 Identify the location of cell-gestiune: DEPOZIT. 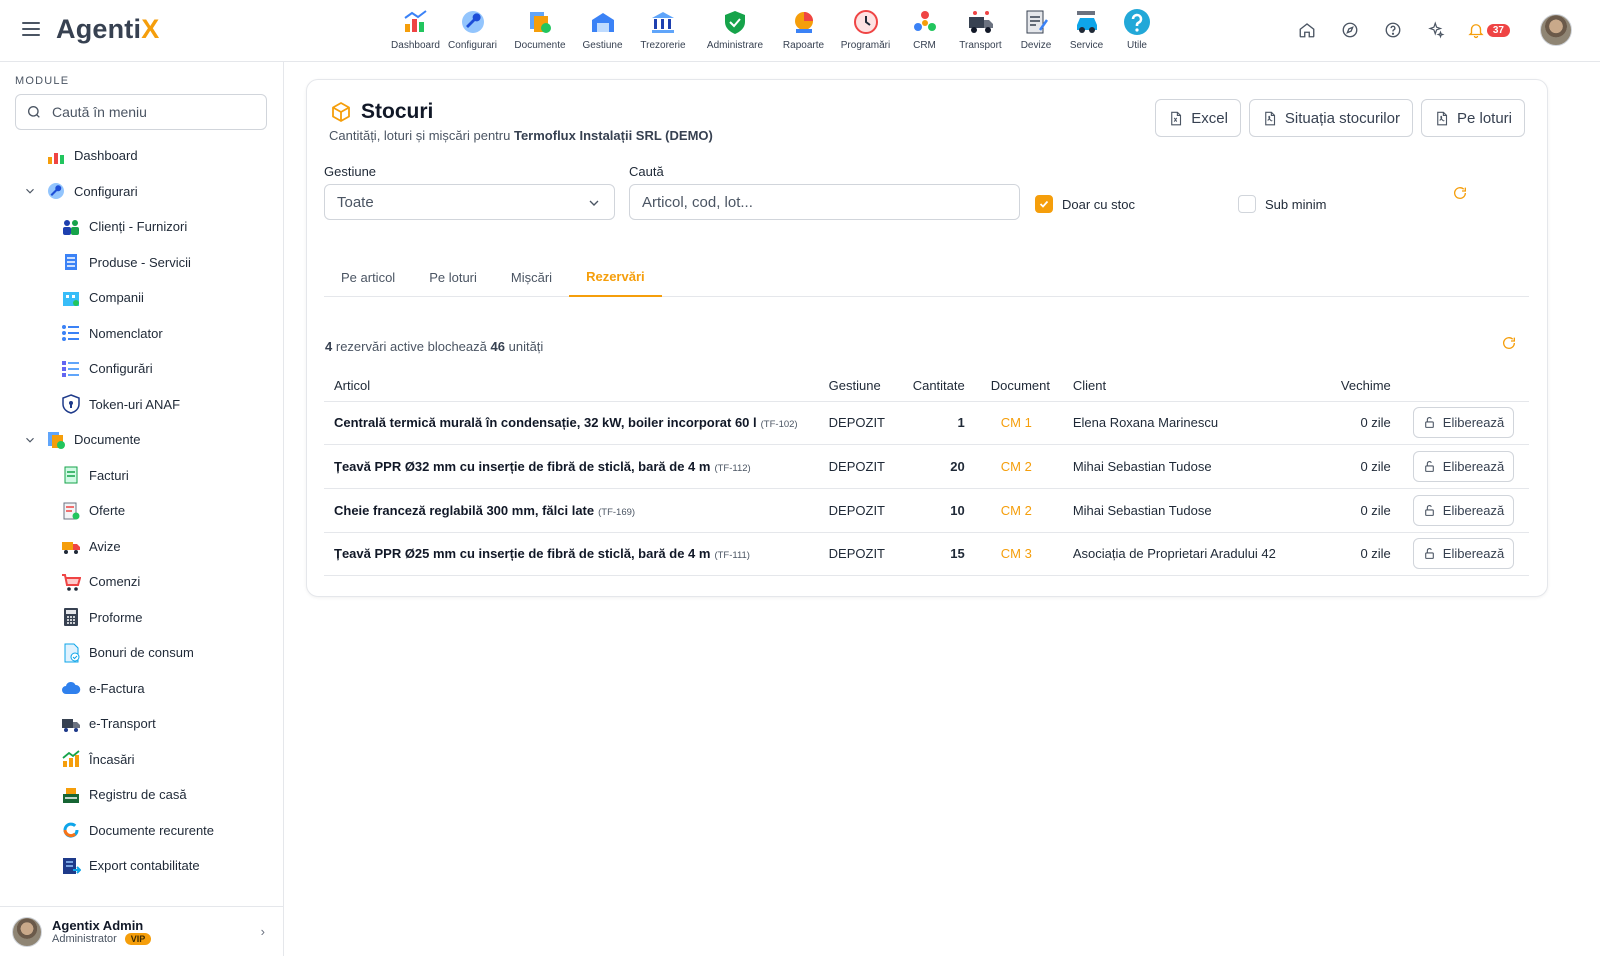
(859, 510).